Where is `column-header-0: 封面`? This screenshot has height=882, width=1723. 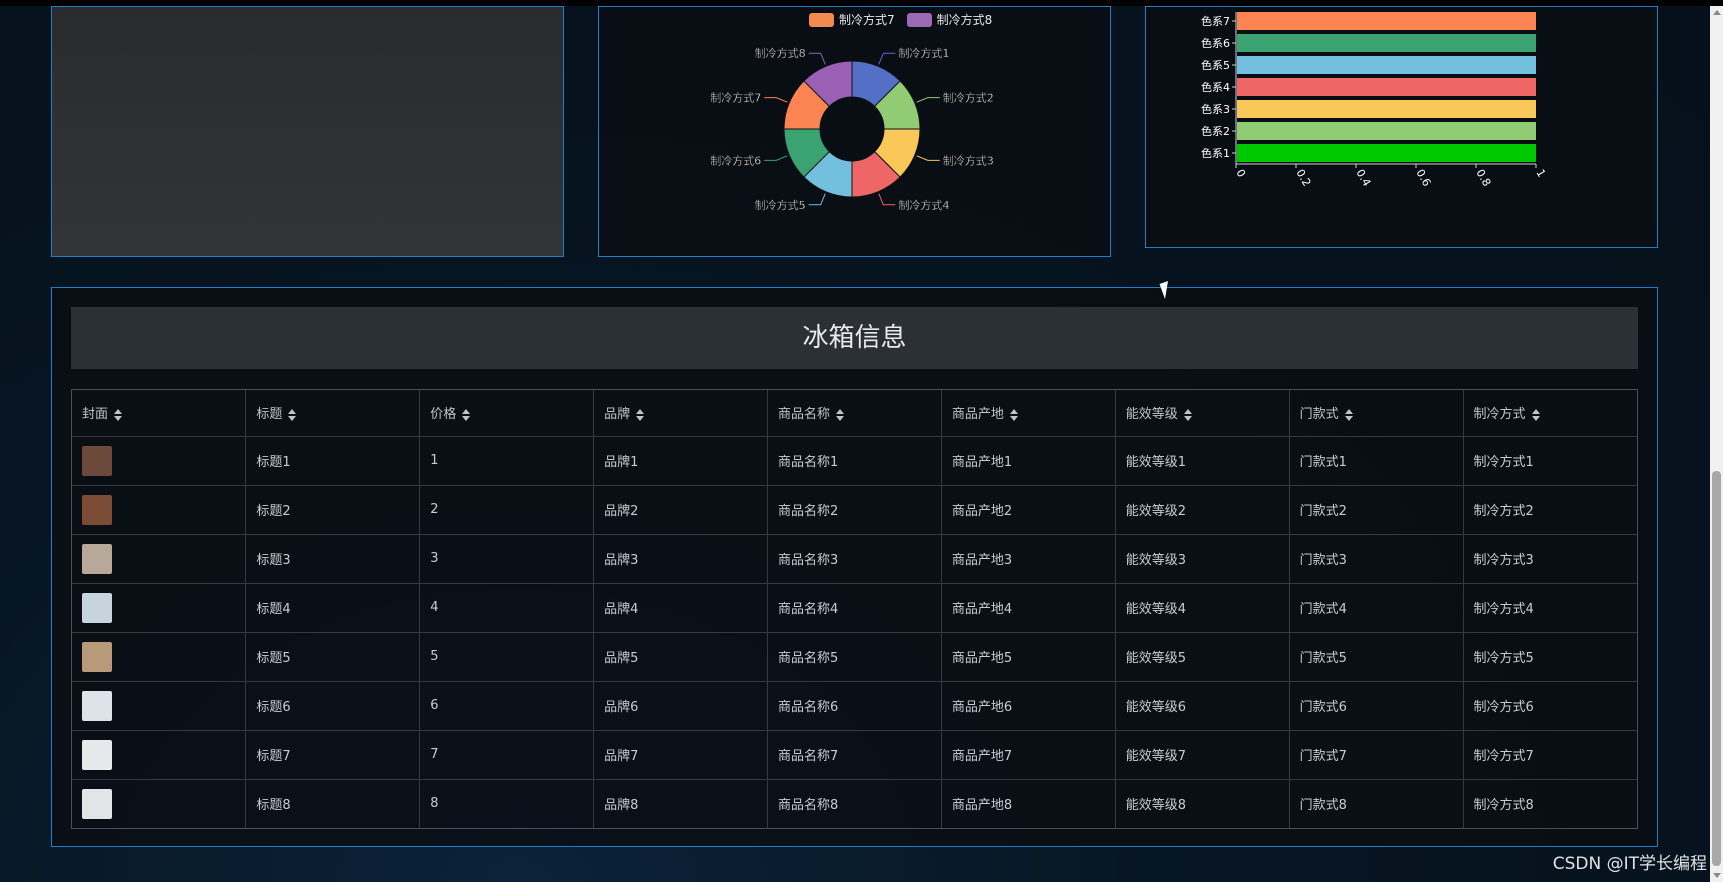 column-header-0: 封面 is located at coordinates (159, 413).